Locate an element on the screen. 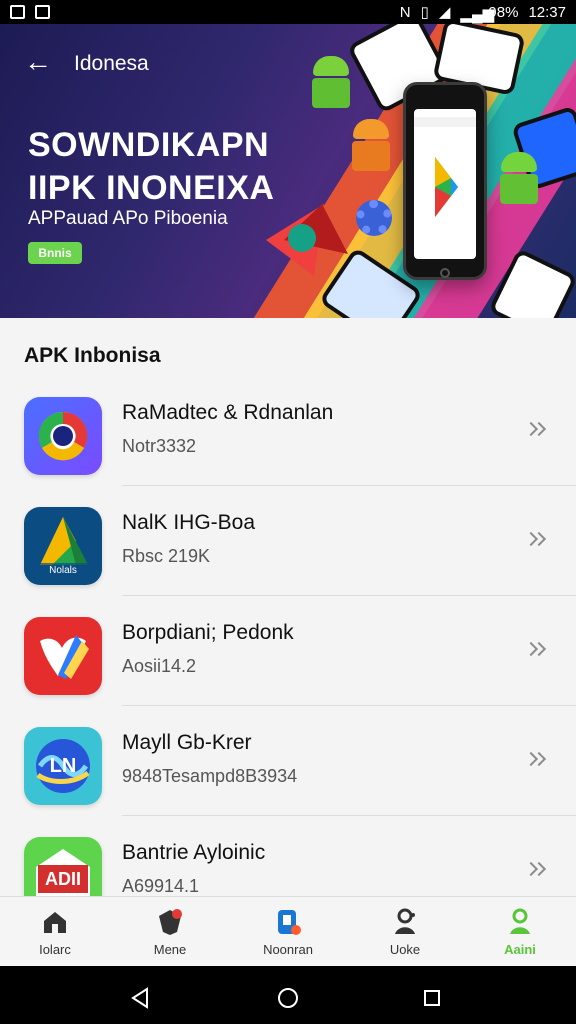  svg-text: Nolals is located at coordinates (63, 570).